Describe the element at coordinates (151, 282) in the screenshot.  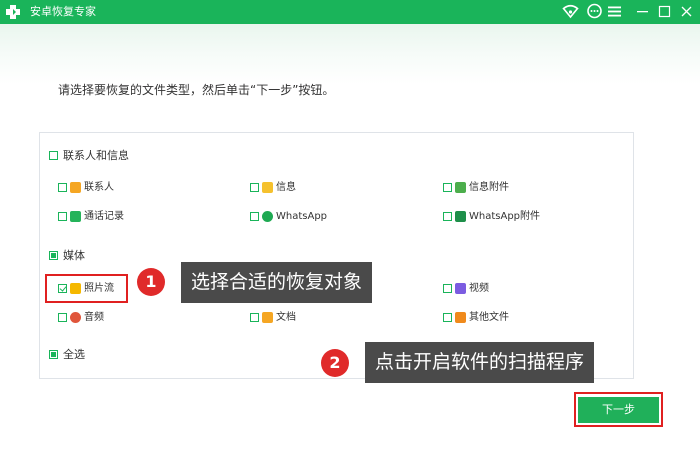
I see `step-1-badge: 1` at that location.